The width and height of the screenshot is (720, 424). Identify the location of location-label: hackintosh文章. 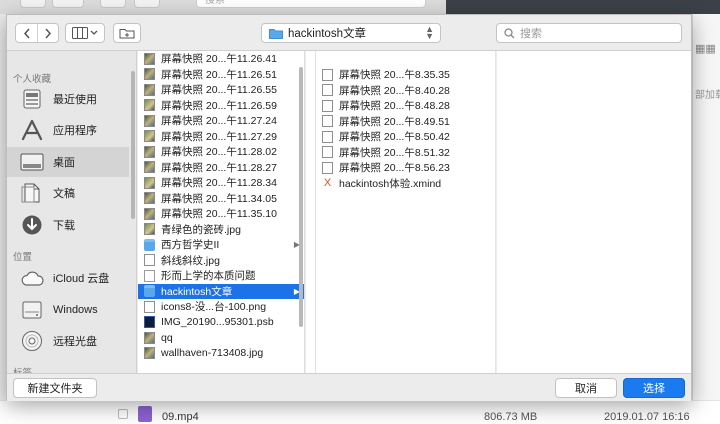
(327, 34).